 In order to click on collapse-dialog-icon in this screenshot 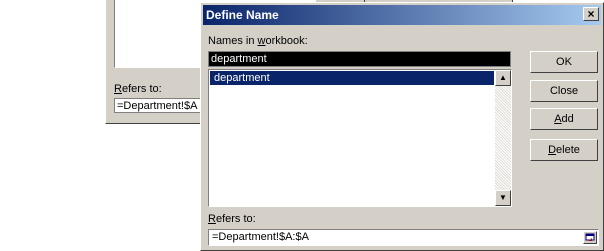, I will do `click(590, 237)`.